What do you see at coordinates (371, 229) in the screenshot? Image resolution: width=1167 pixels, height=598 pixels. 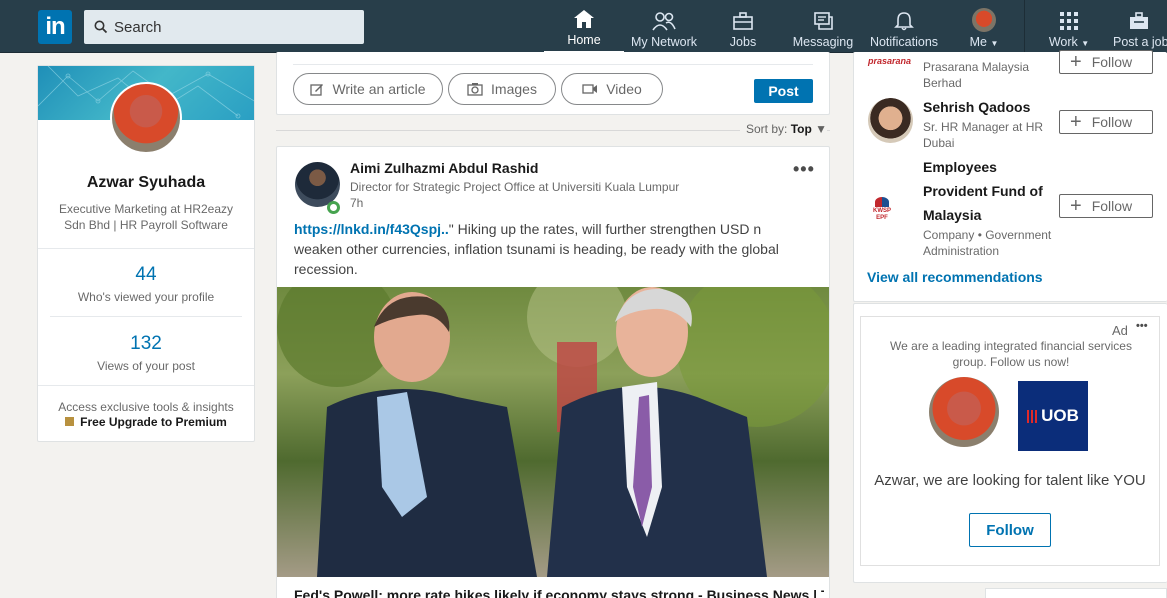 I see `post-link: https://lnkd.in/f43Qspj..` at bounding box center [371, 229].